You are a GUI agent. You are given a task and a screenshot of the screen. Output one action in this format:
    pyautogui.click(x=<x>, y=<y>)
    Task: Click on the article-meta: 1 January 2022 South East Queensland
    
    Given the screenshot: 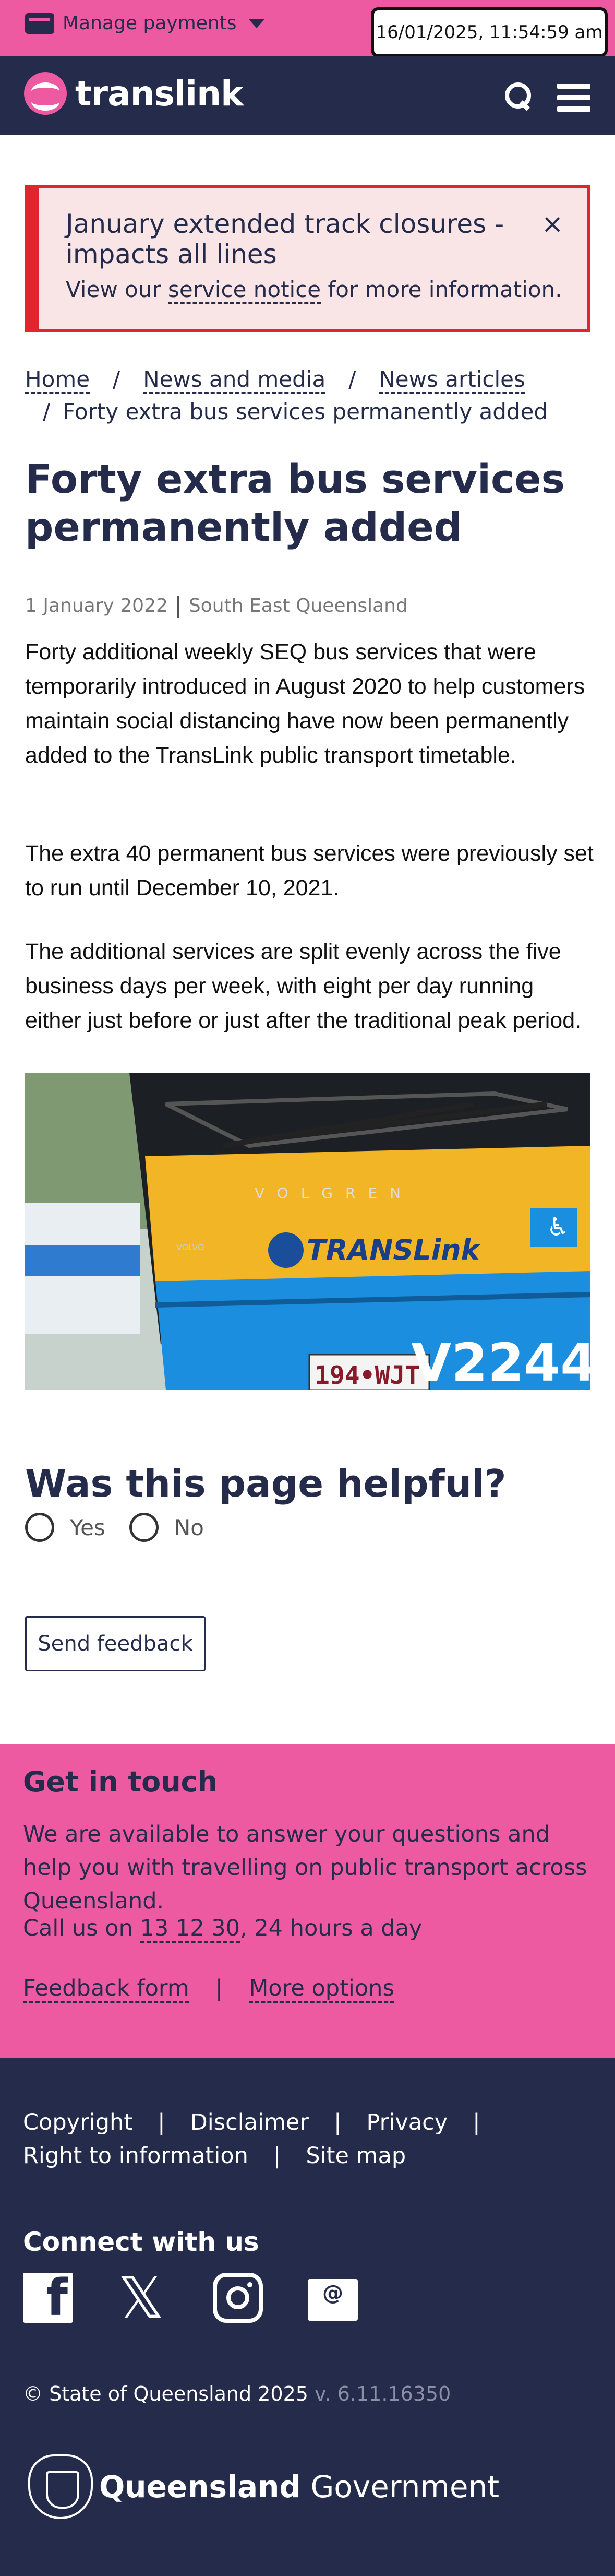 What is the action you would take?
    pyautogui.click(x=216, y=606)
    